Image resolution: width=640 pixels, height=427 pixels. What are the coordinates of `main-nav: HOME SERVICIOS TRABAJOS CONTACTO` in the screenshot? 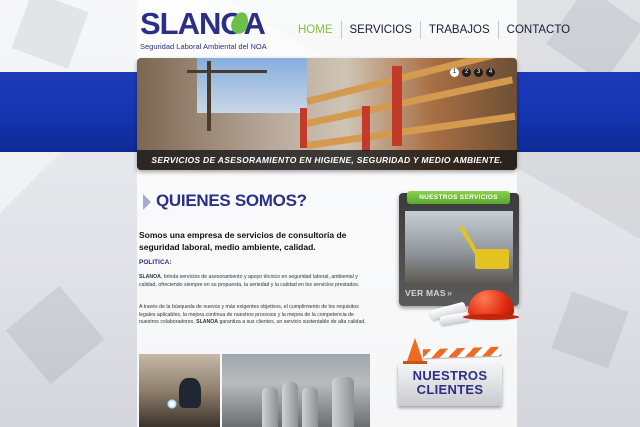 It's located at (434, 30).